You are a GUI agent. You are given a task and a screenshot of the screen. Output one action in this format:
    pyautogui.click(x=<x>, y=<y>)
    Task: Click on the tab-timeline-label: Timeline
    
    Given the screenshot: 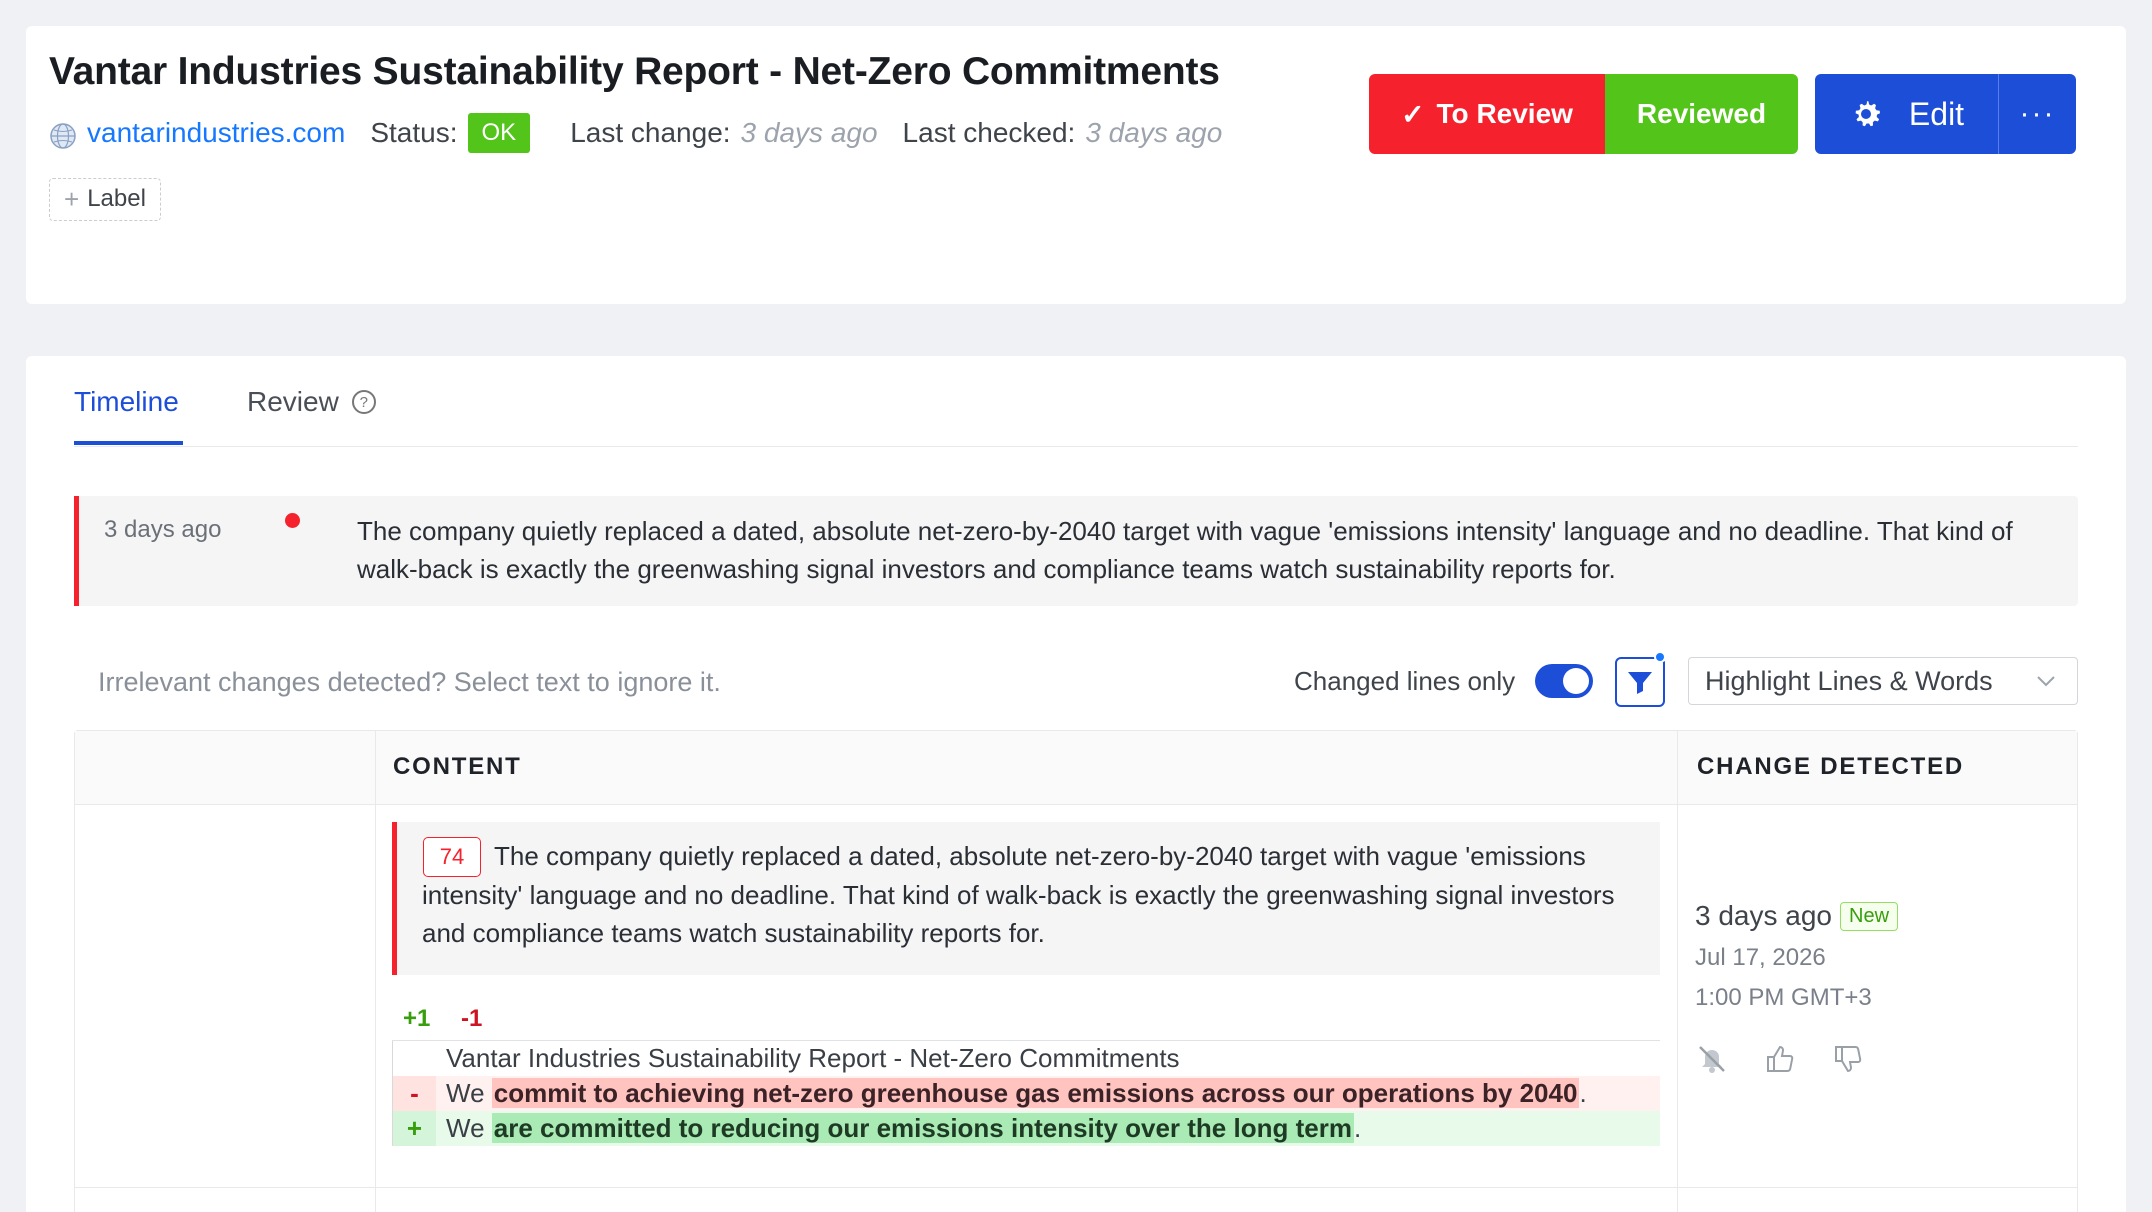 What is the action you would take?
    pyautogui.click(x=126, y=401)
    